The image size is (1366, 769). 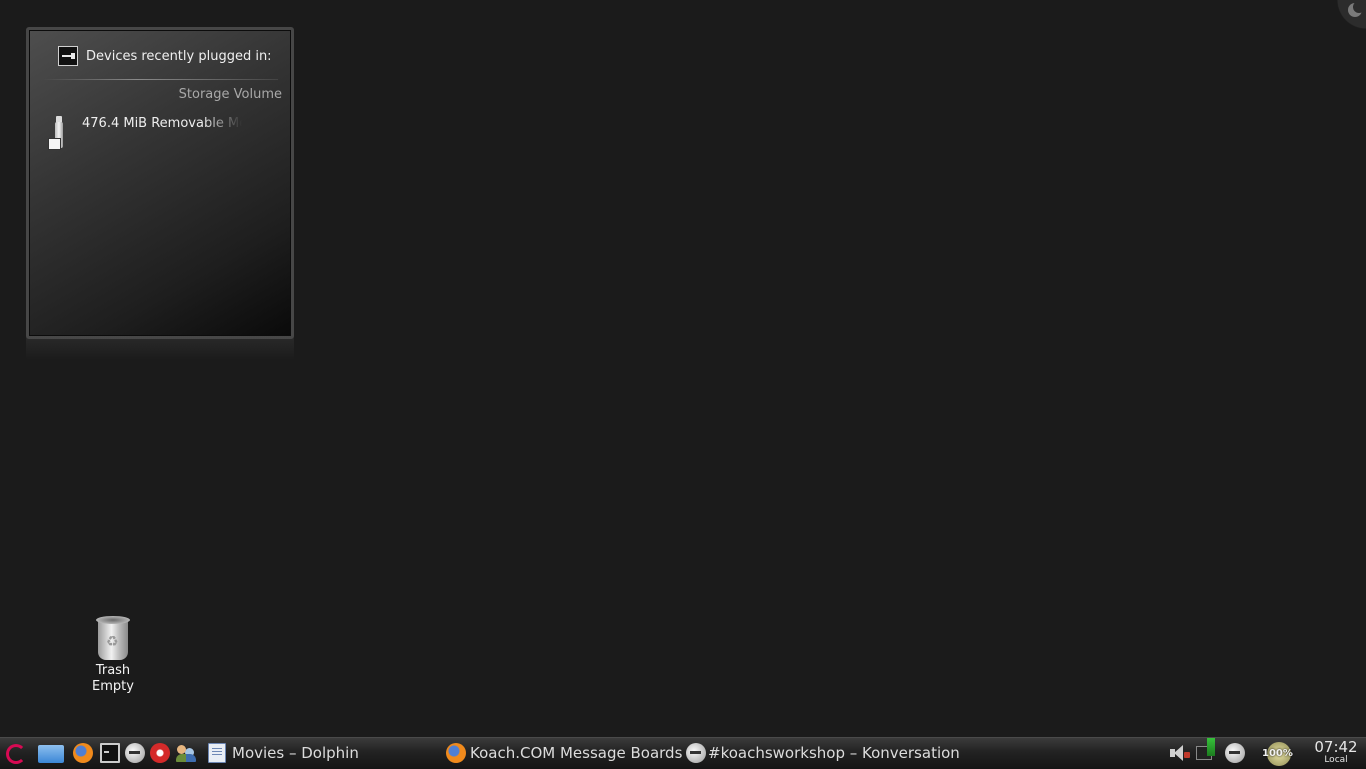 What do you see at coordinates (162, 123) in the screenshot?
I see `device-name: 476.4 MiB Removable Media` at bounding box center [162, 123].